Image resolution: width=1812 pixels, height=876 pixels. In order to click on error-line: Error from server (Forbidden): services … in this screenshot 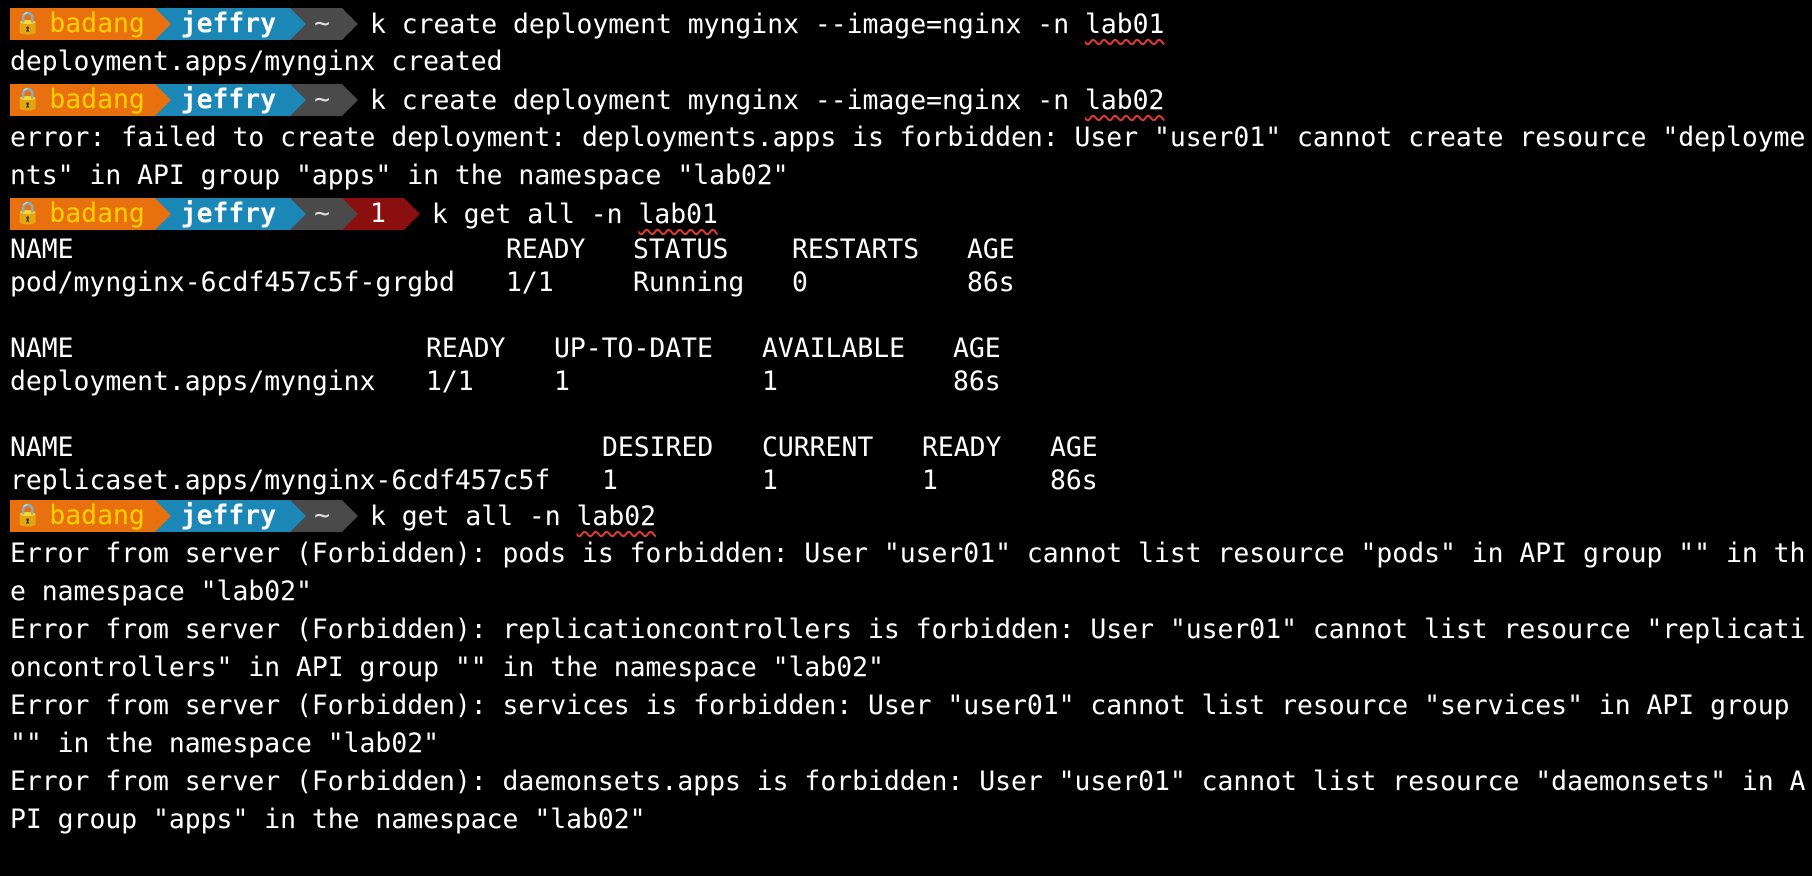, I will do `click(908, 705)`.